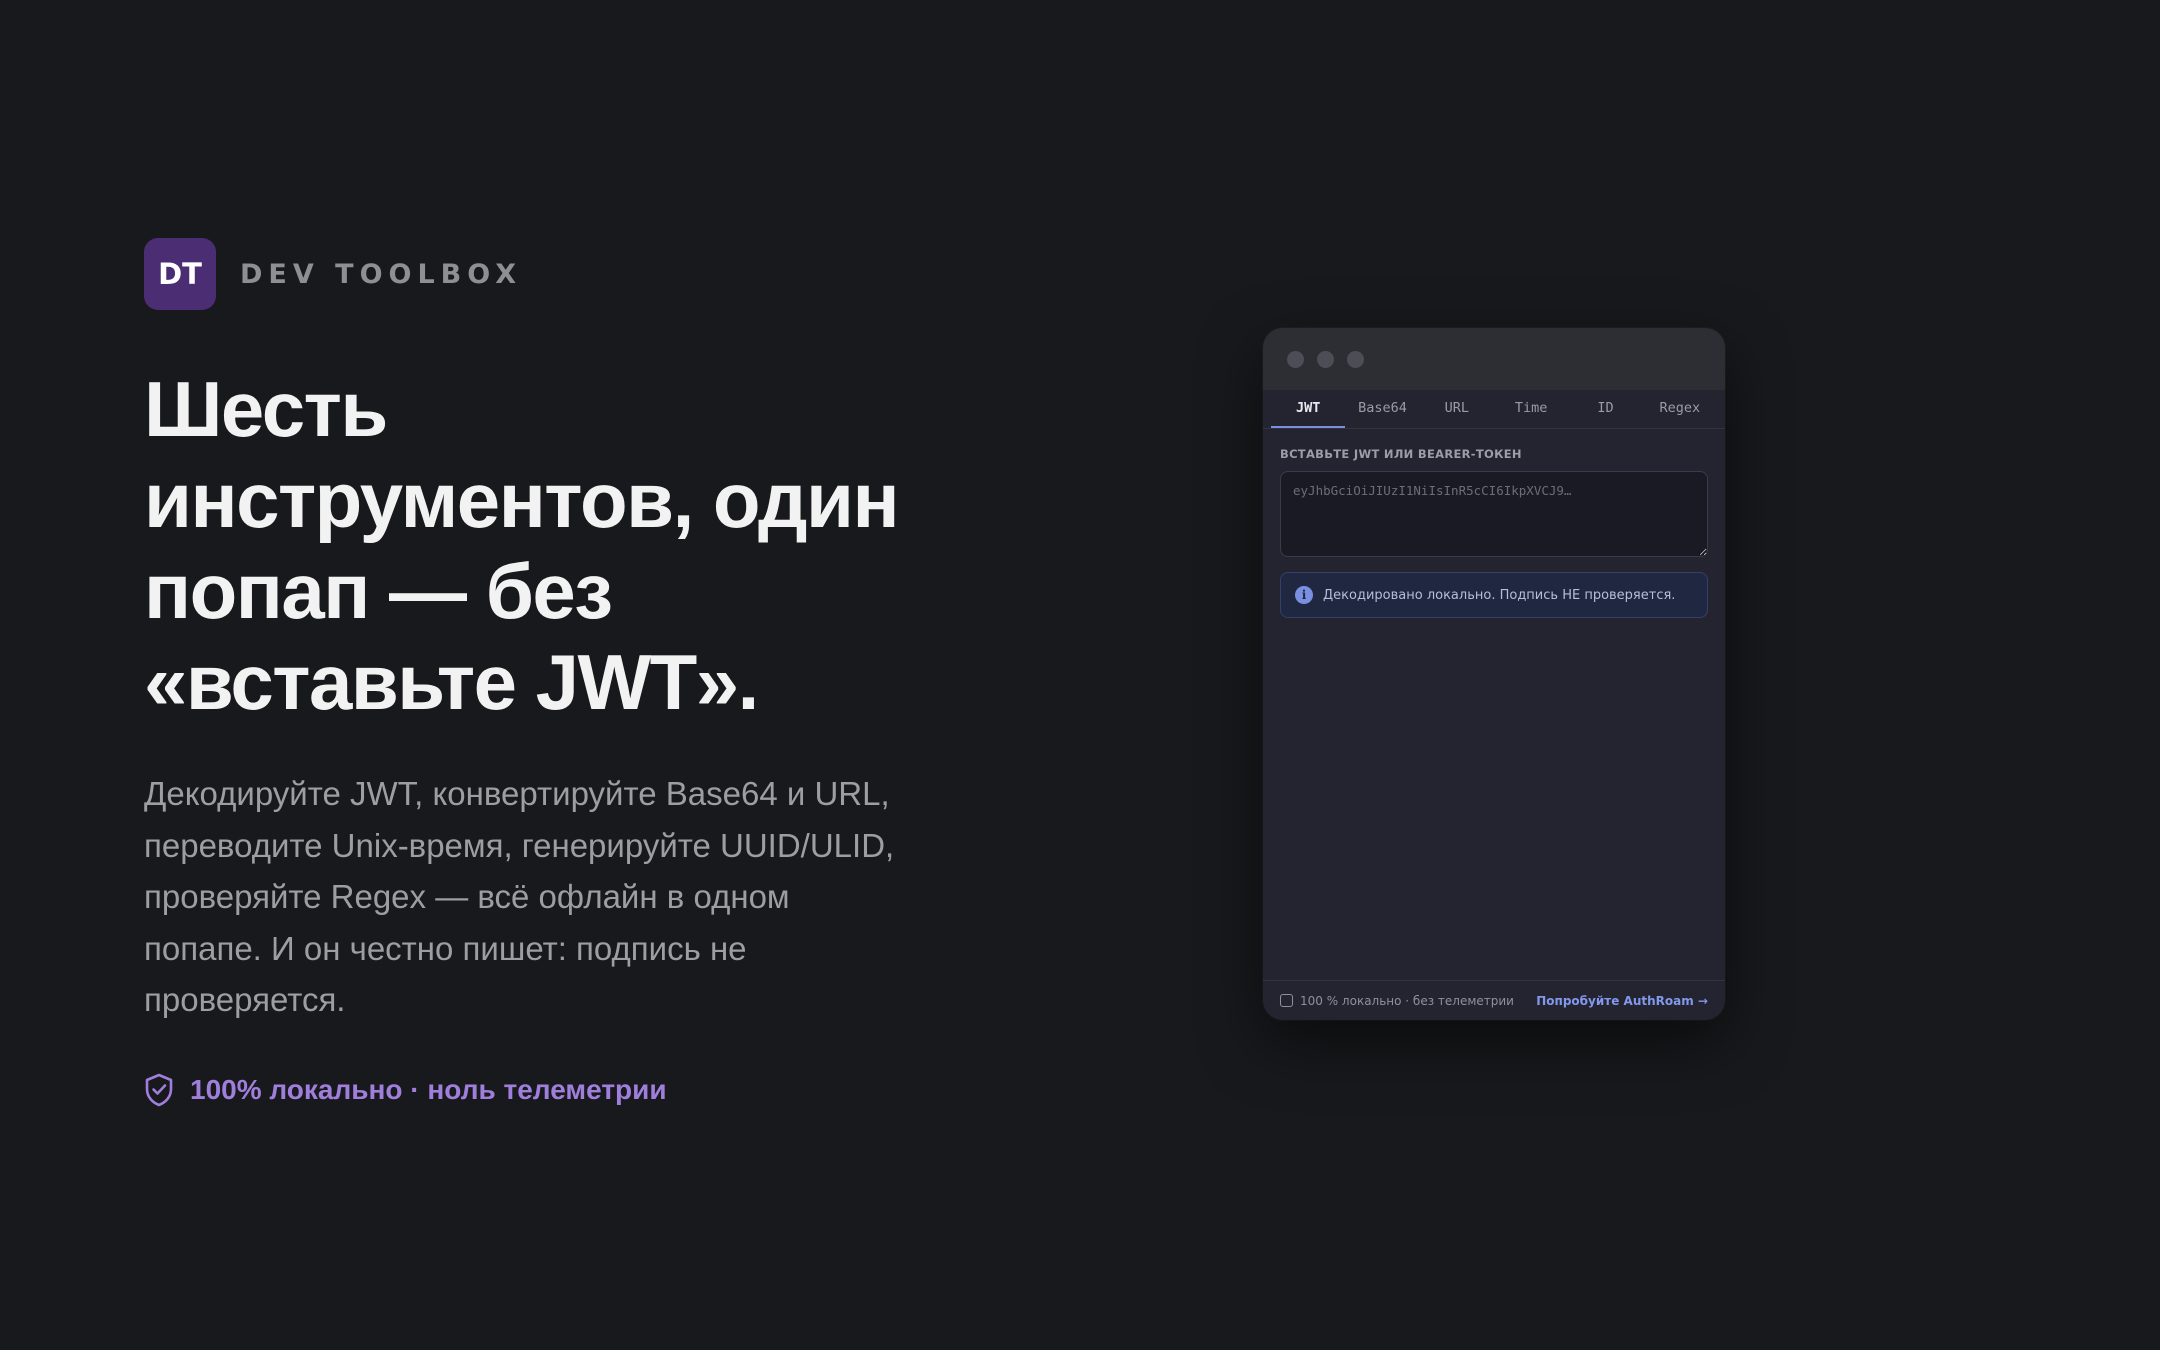 This screenshot has width=2160, height=1350. I want to click on local-checkbox, so click(1286, 1000).